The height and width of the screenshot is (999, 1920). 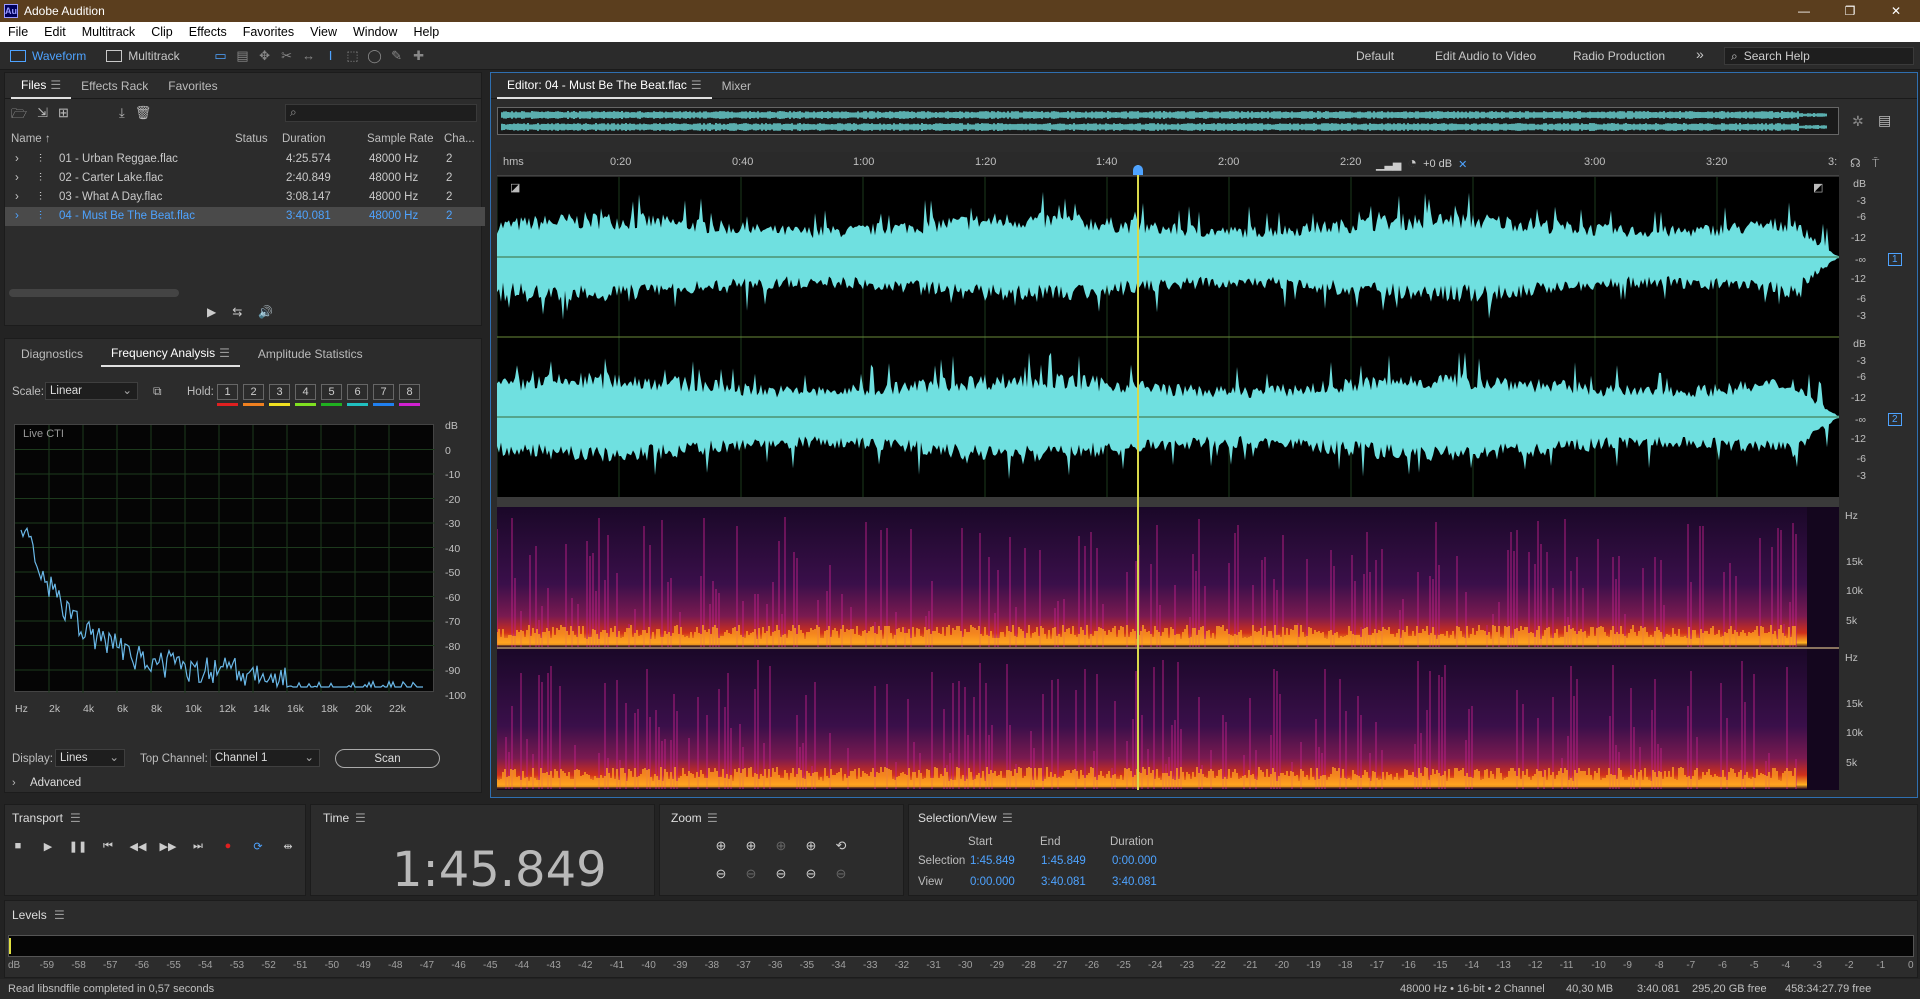 What do you see at coordinates (383, 392) in the screenshot?
I see `hold-button-7: 7` at bounding box center [383, 392].